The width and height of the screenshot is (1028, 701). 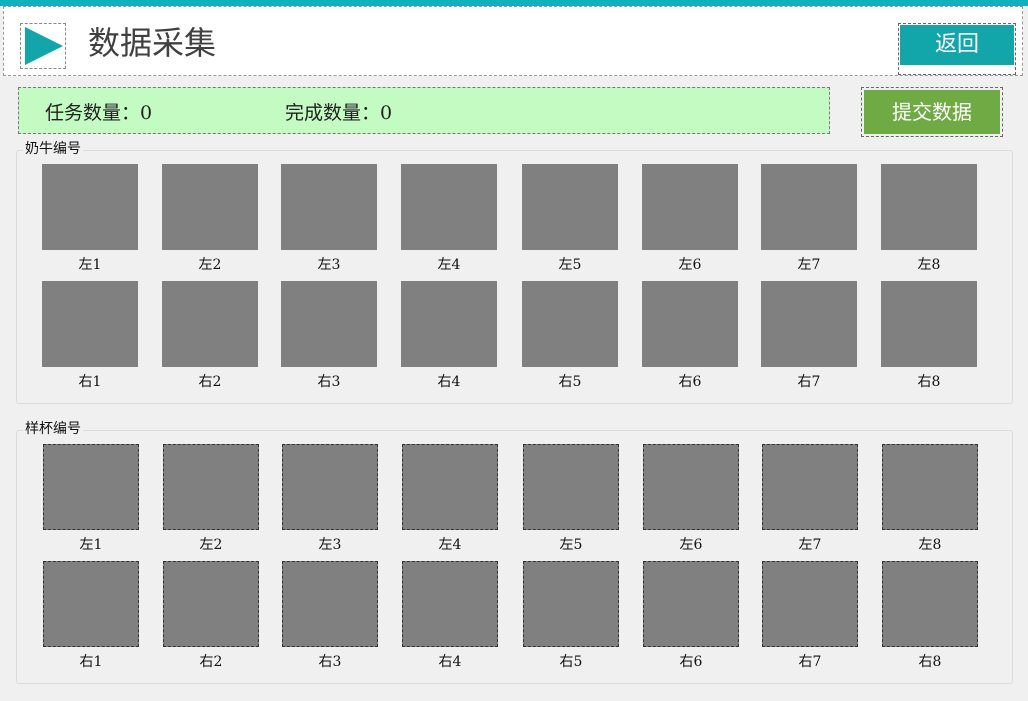 I want to click on cup-id-group-title: 样杯编号, so click(x=53, y=429).